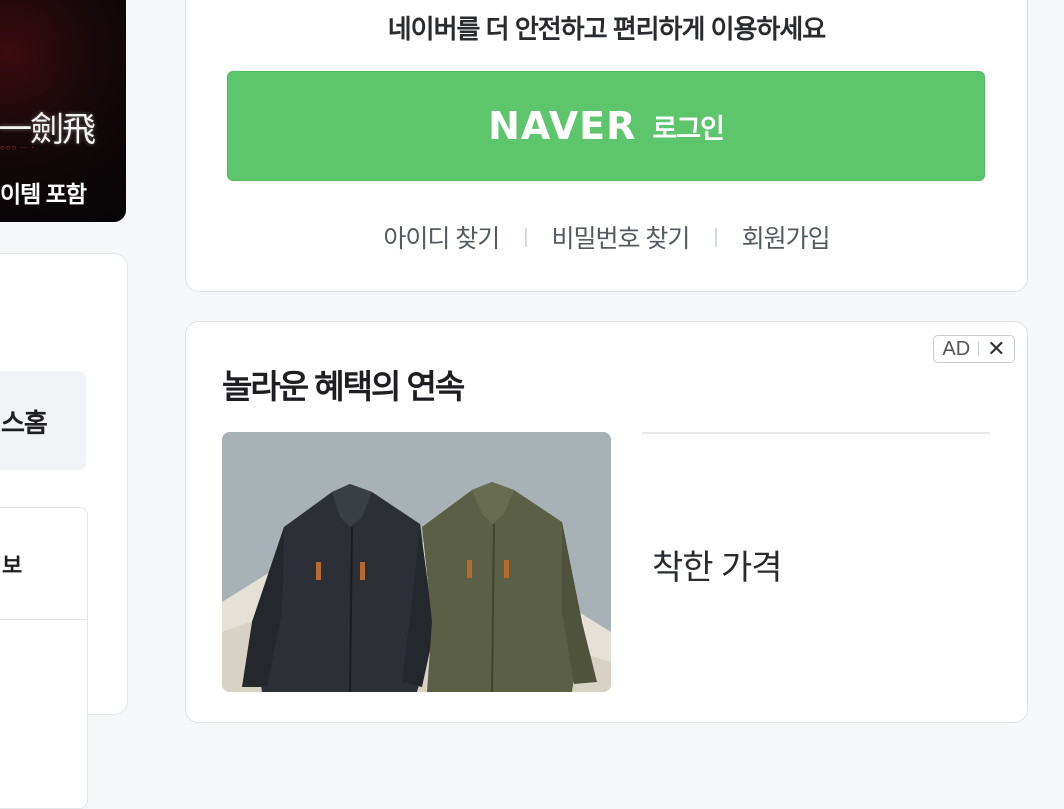  I want to click on product-image, so click(416, 562).